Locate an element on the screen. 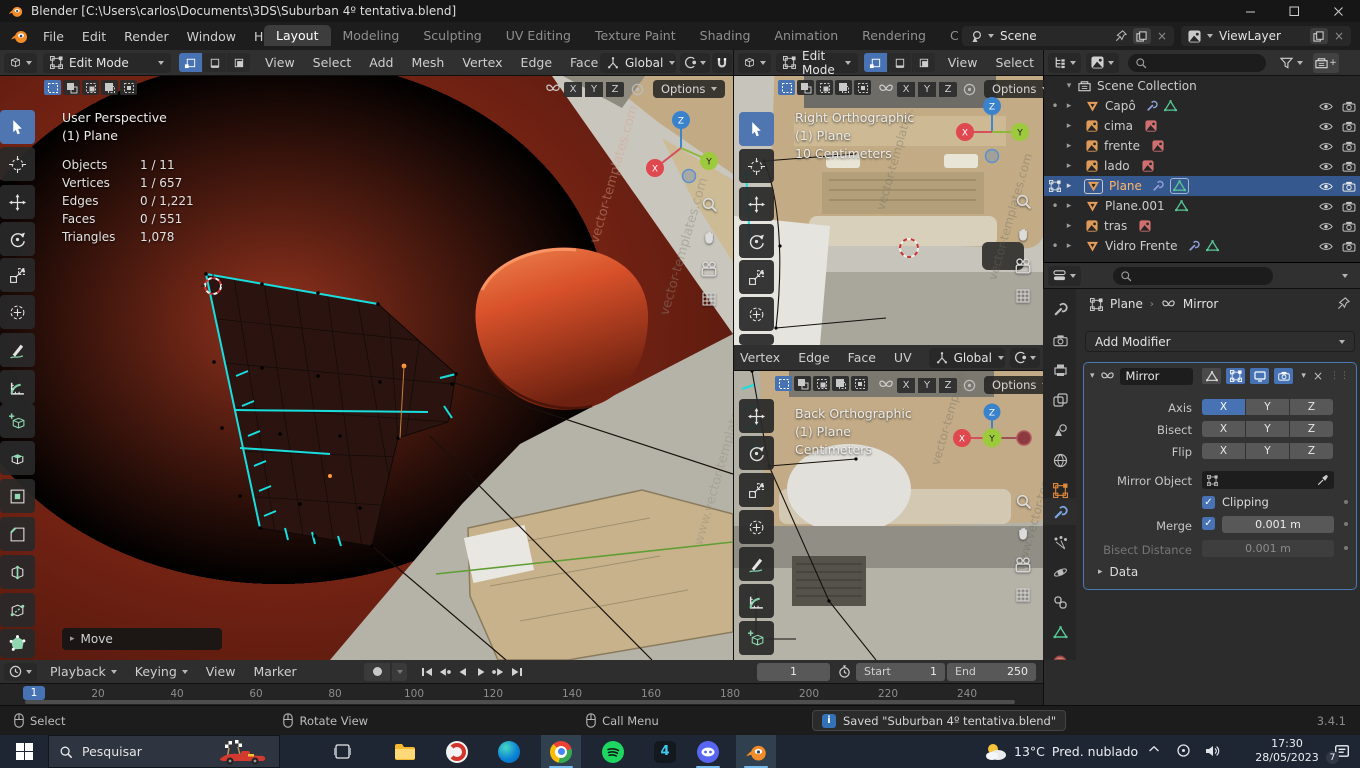 This screenshot has width=1360, height=768. pin-icon is located at coordinates (1121, 36).